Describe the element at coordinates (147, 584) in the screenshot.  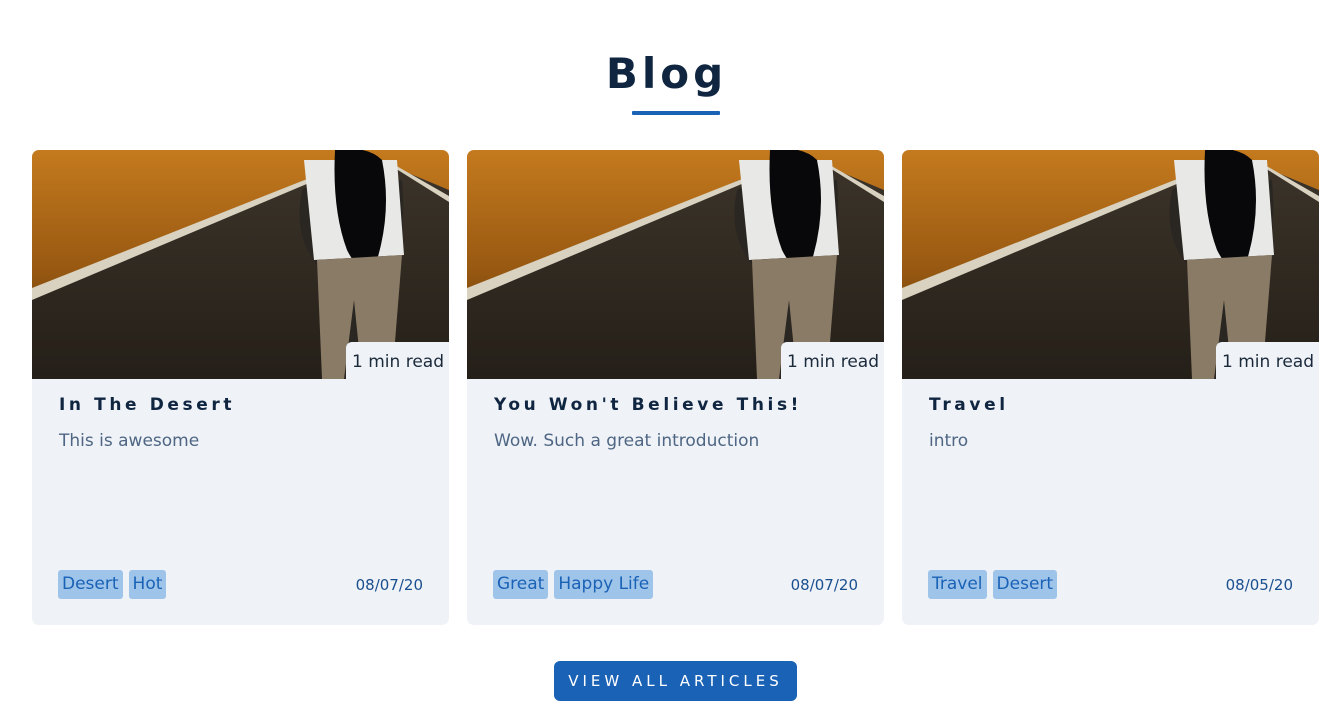
I see `tag: Hot` at that location.